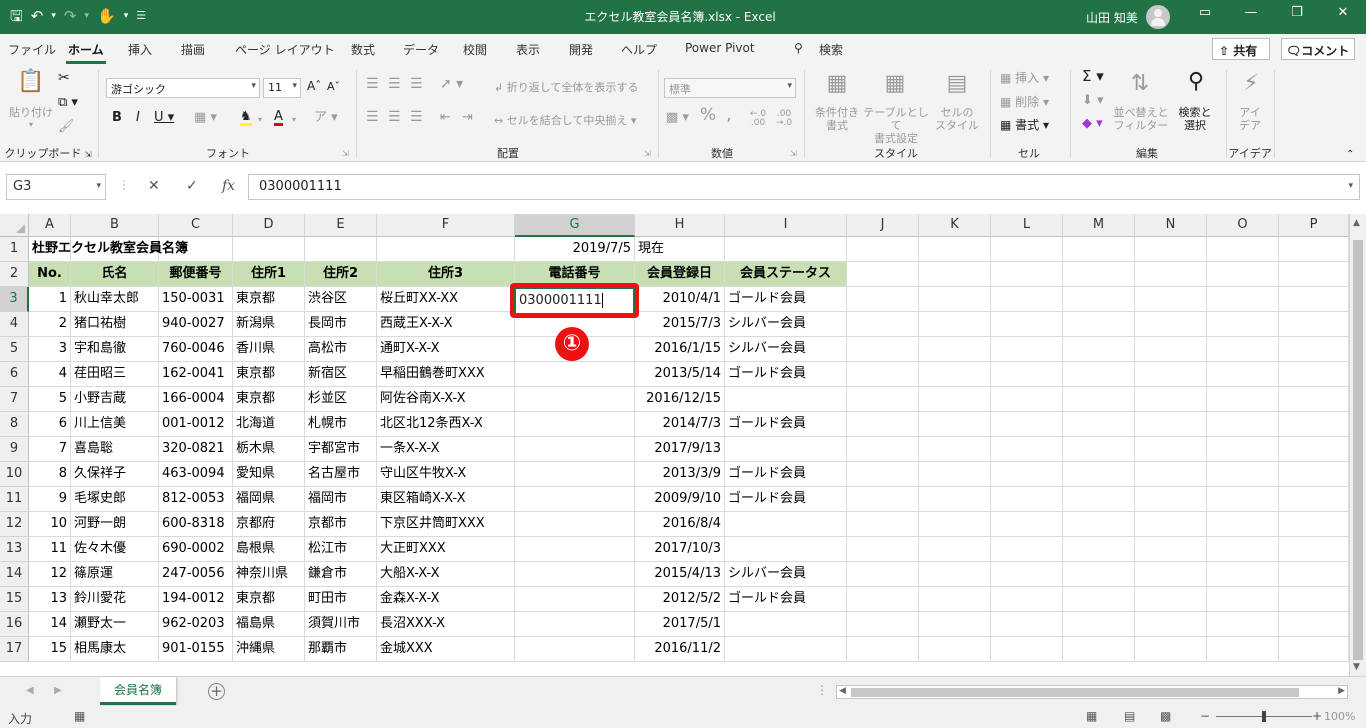 The height and width of the screenshot is (728, 1366). Describe the element at coordinates (1297, 12) in the screenshot. I see `restore-icon: ❐` at that location.